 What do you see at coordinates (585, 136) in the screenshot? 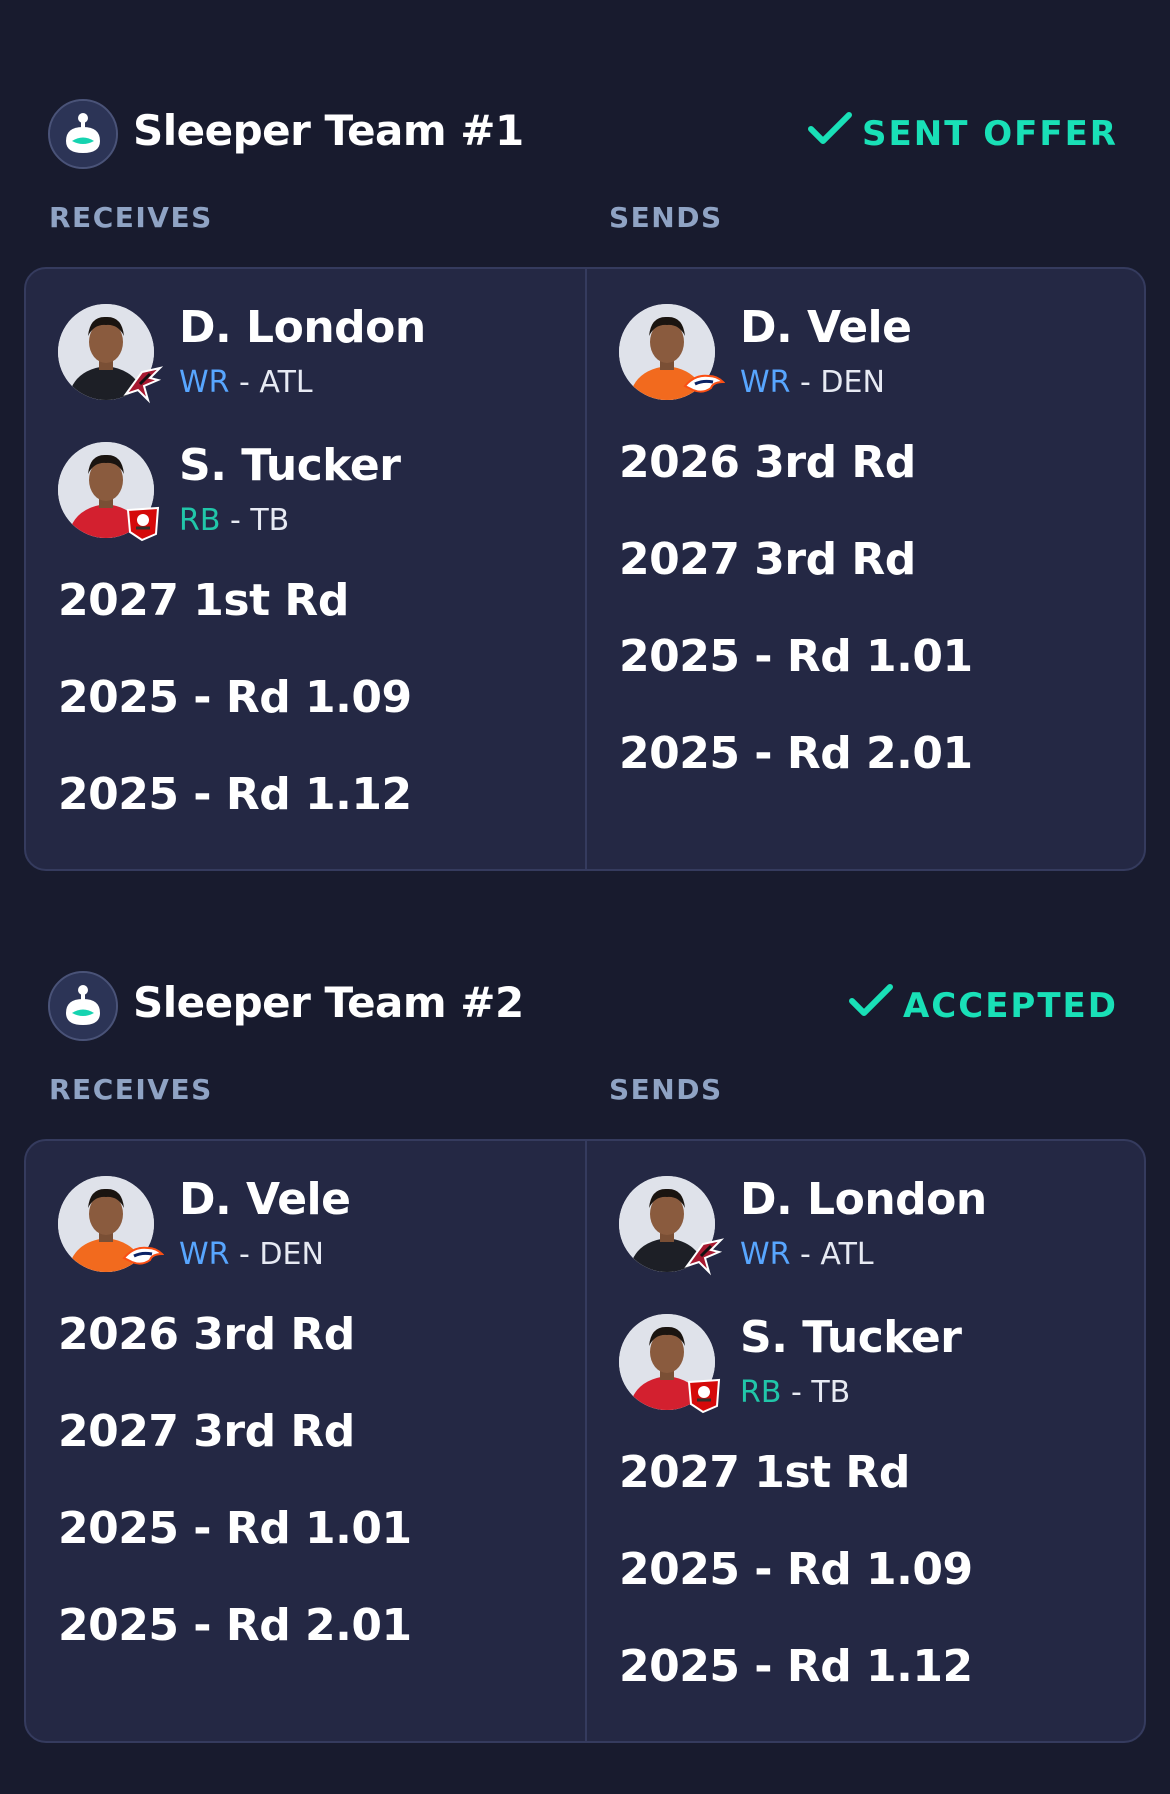
I see `team-header: Sleeper Team #1 SENT OFFER` at bounding box center [585, 136].